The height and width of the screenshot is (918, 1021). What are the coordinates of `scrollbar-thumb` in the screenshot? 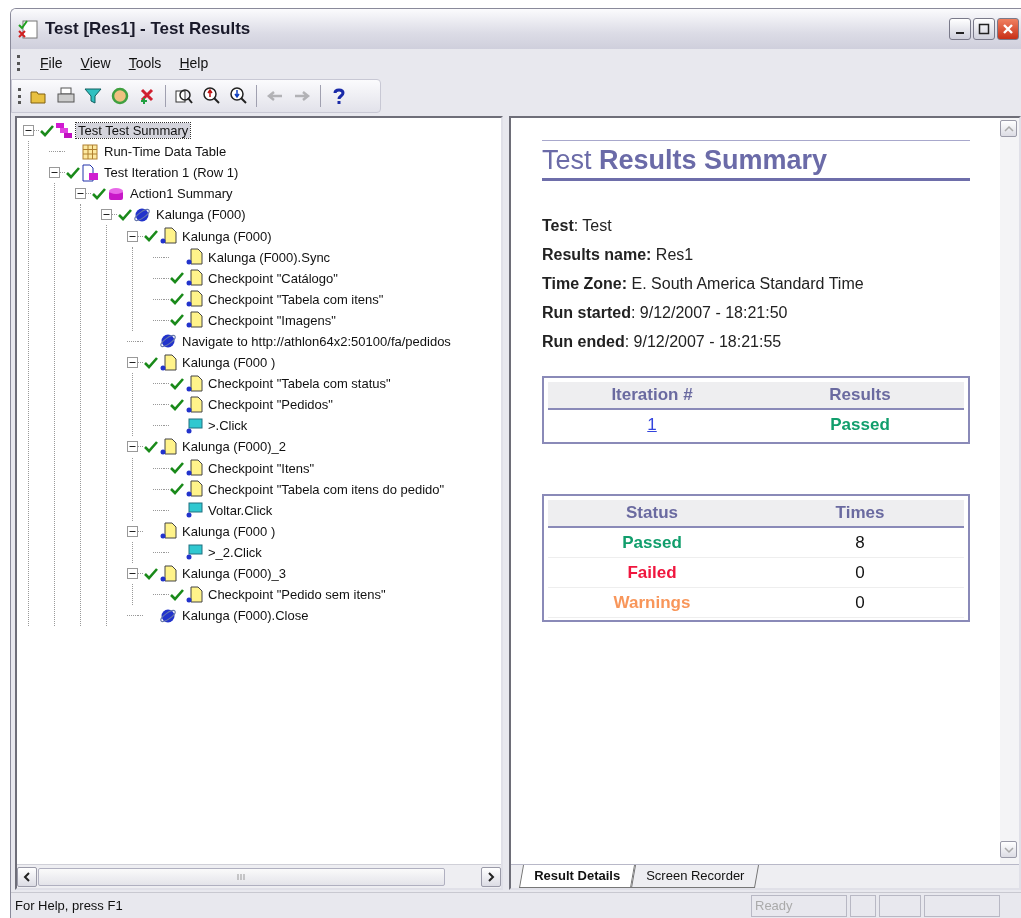 It's located at (241, 876).